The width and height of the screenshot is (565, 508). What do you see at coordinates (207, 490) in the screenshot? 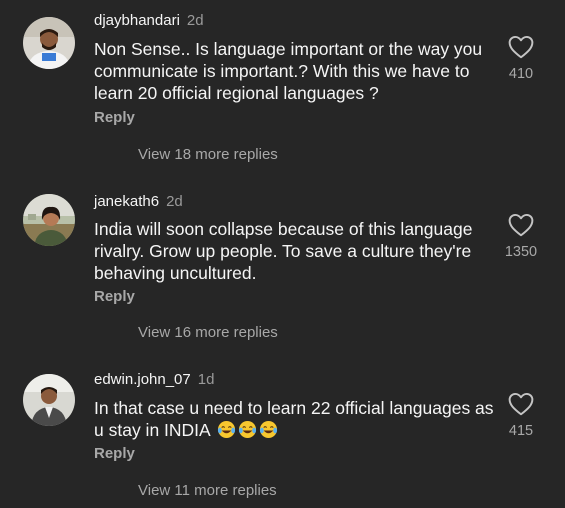
I see `view-more-replies-label: View 11 more replies` at bounding box center [207, 490].